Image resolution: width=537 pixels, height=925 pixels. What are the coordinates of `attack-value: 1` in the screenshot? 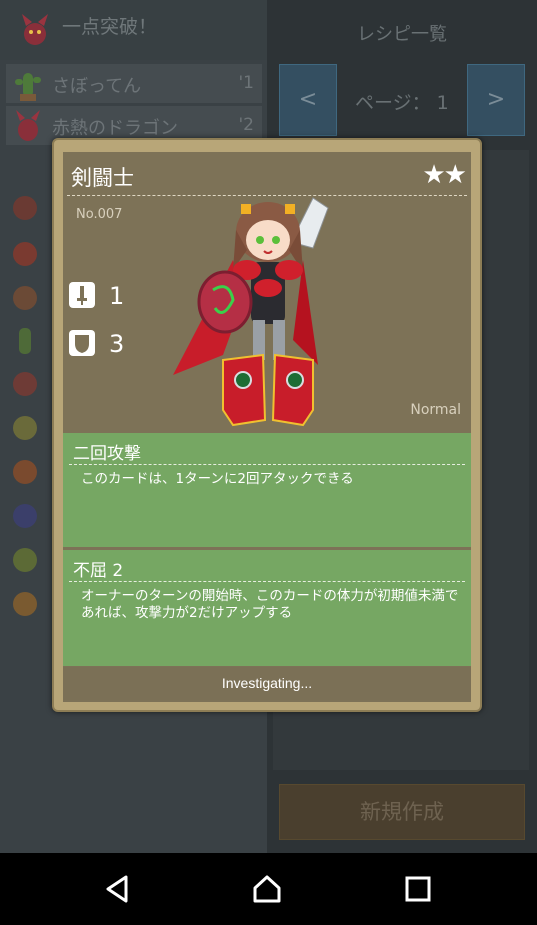 It's located at (117, 296).